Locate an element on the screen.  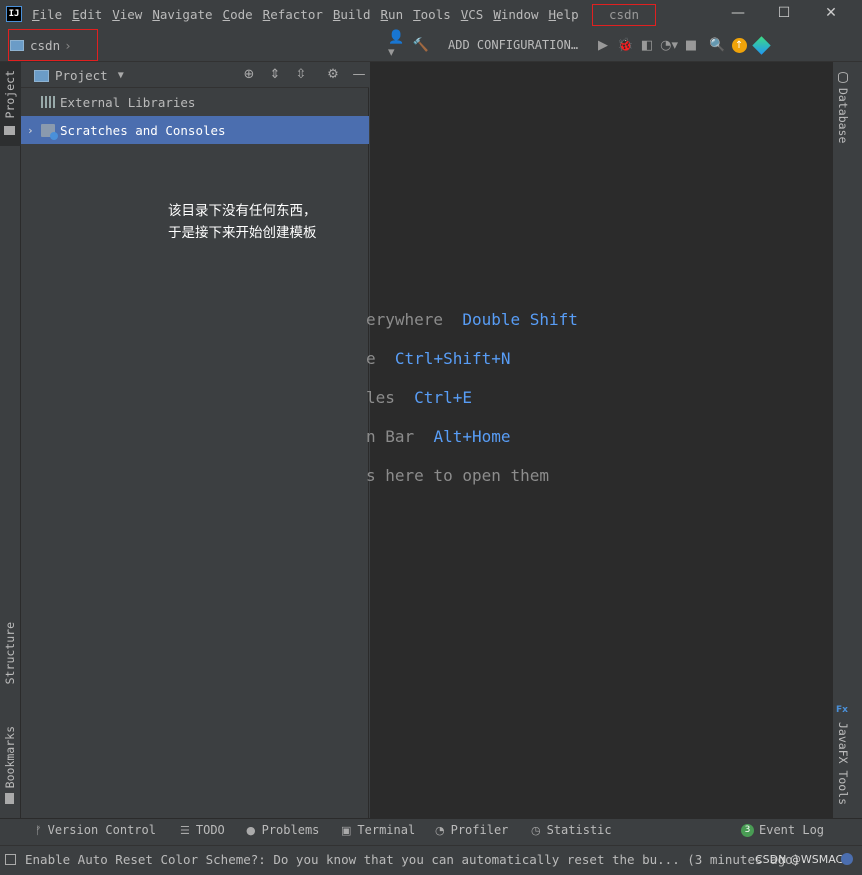
tab-todo: ☰ TODO is located at coordinates (202, 830).